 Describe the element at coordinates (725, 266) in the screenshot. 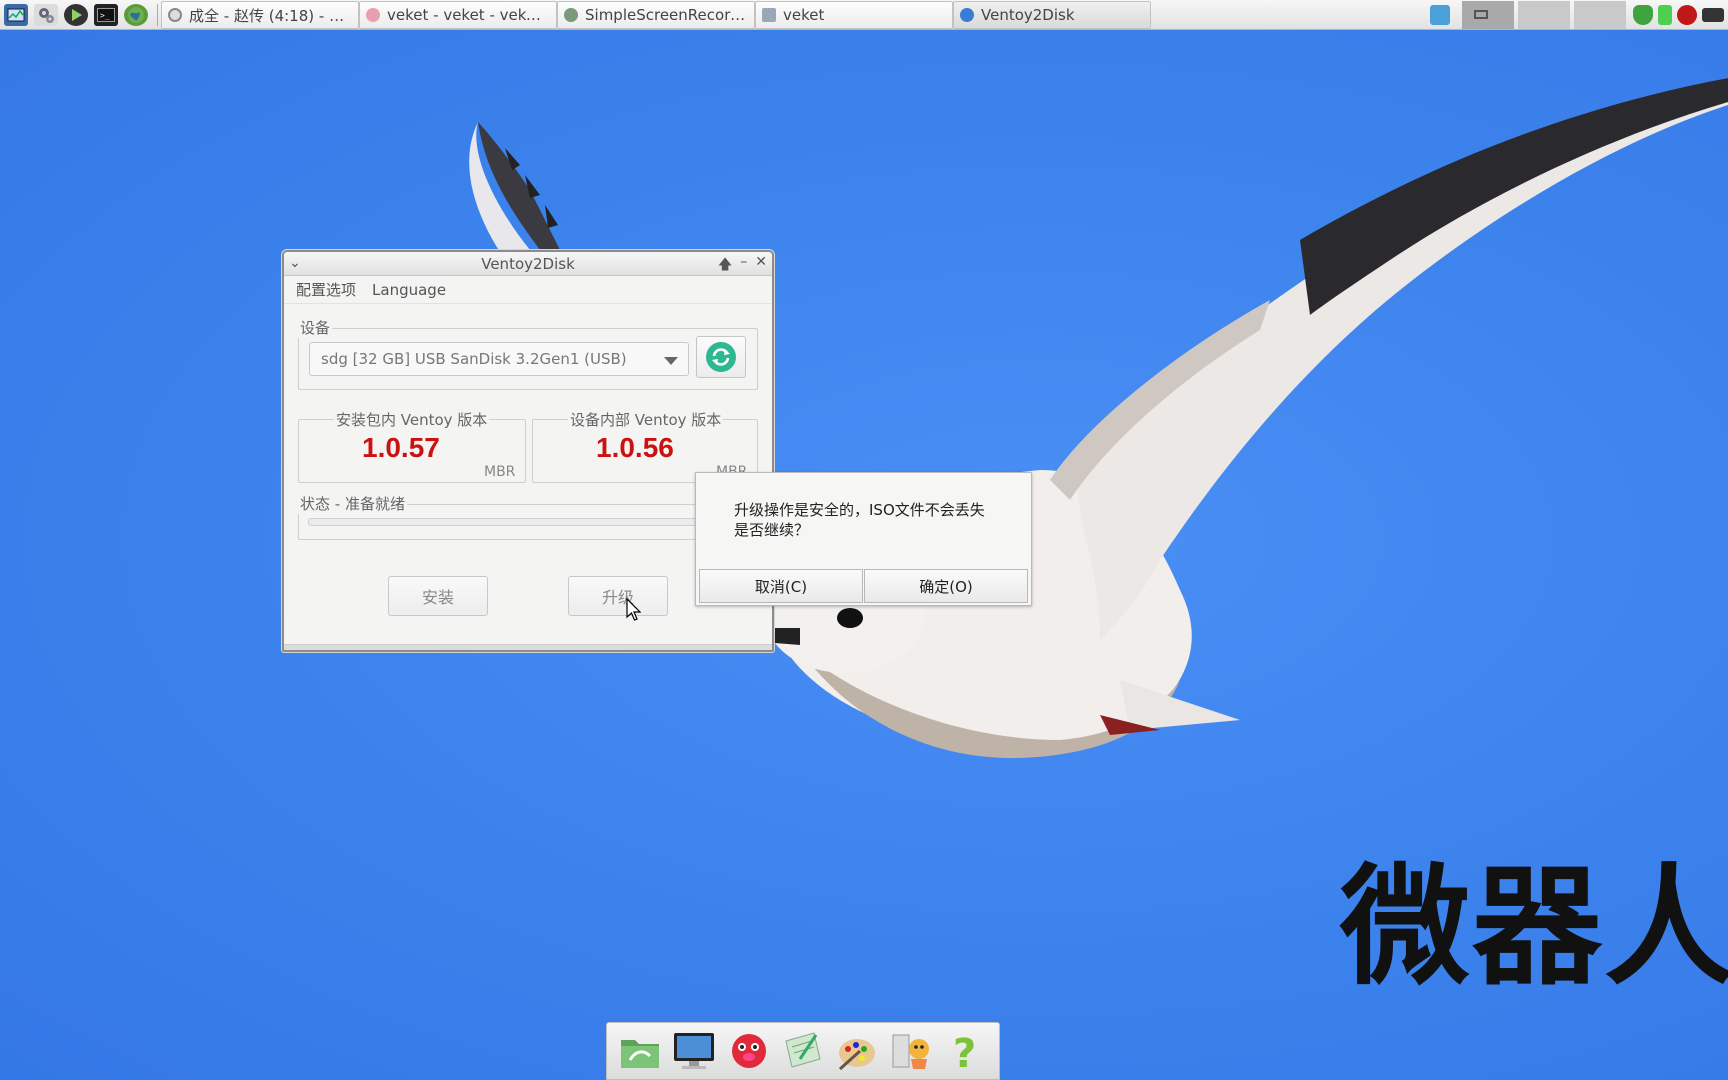

I see `pin-up-icon: 🡅` at that location.